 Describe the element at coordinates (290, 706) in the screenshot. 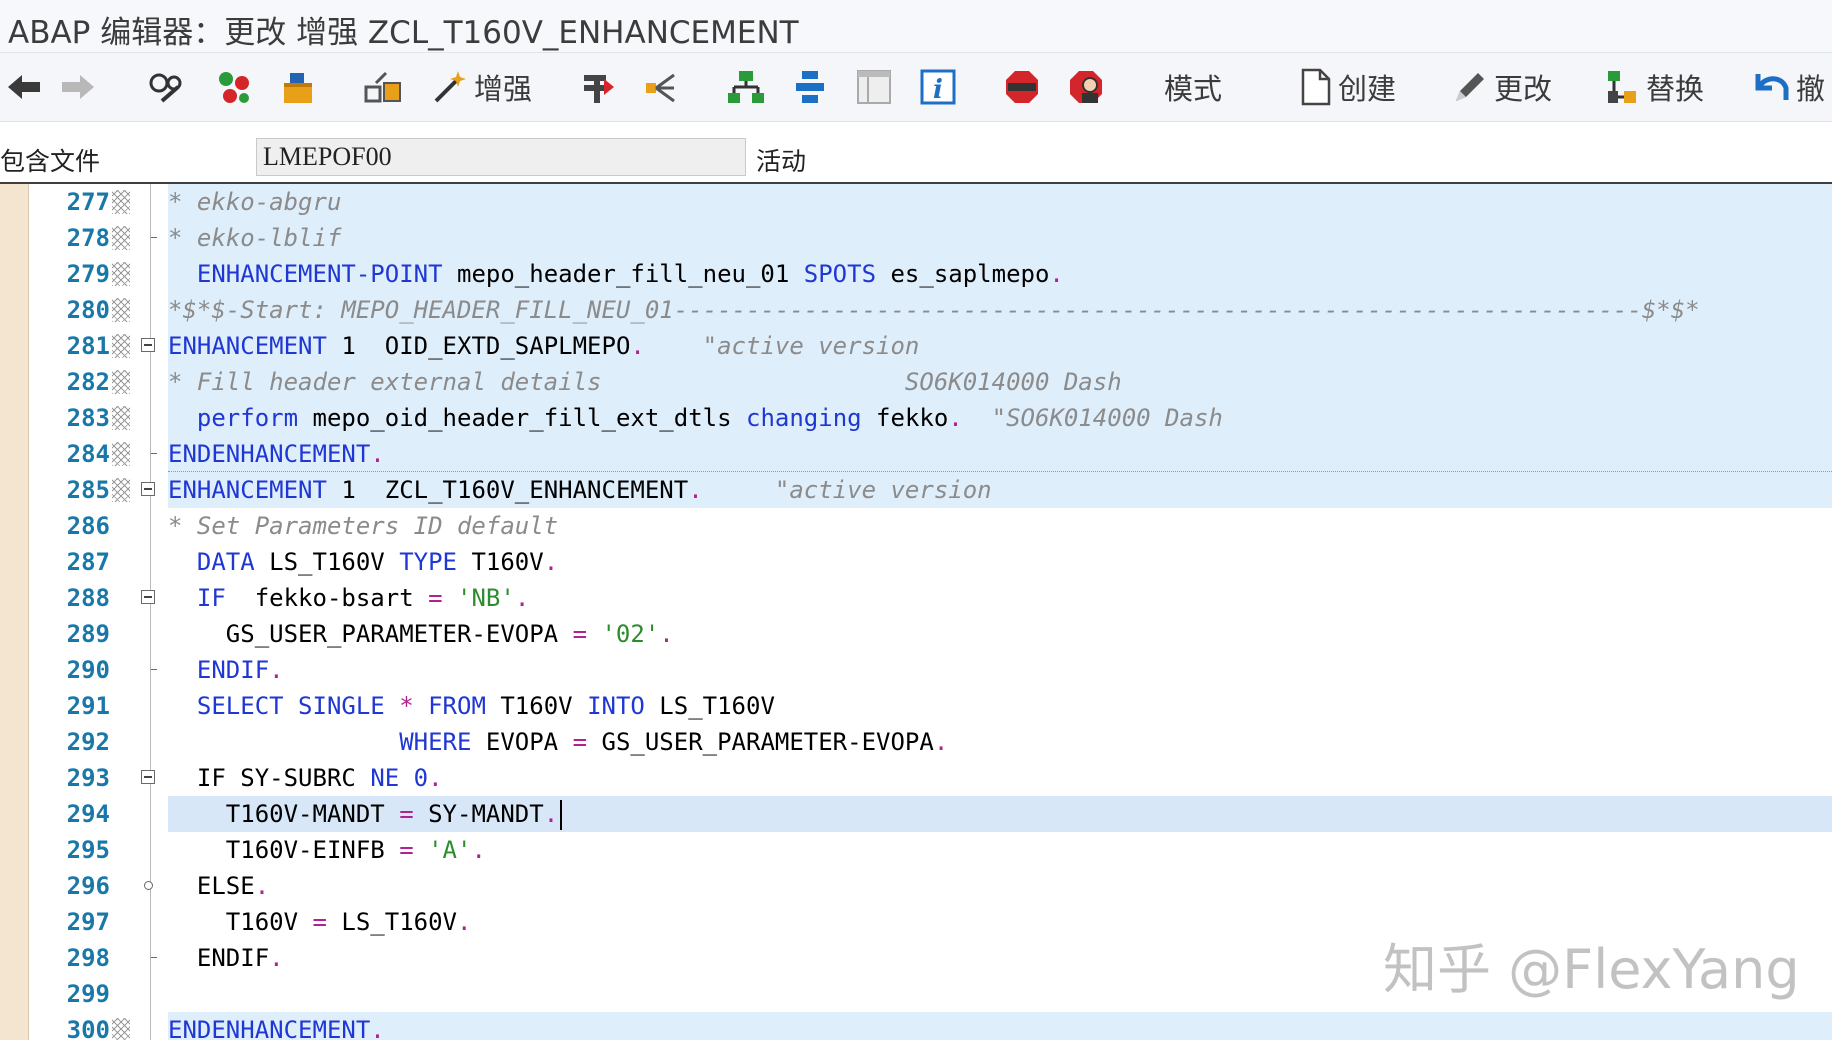

I see `keyword: SELECT SINGLE` at that location.